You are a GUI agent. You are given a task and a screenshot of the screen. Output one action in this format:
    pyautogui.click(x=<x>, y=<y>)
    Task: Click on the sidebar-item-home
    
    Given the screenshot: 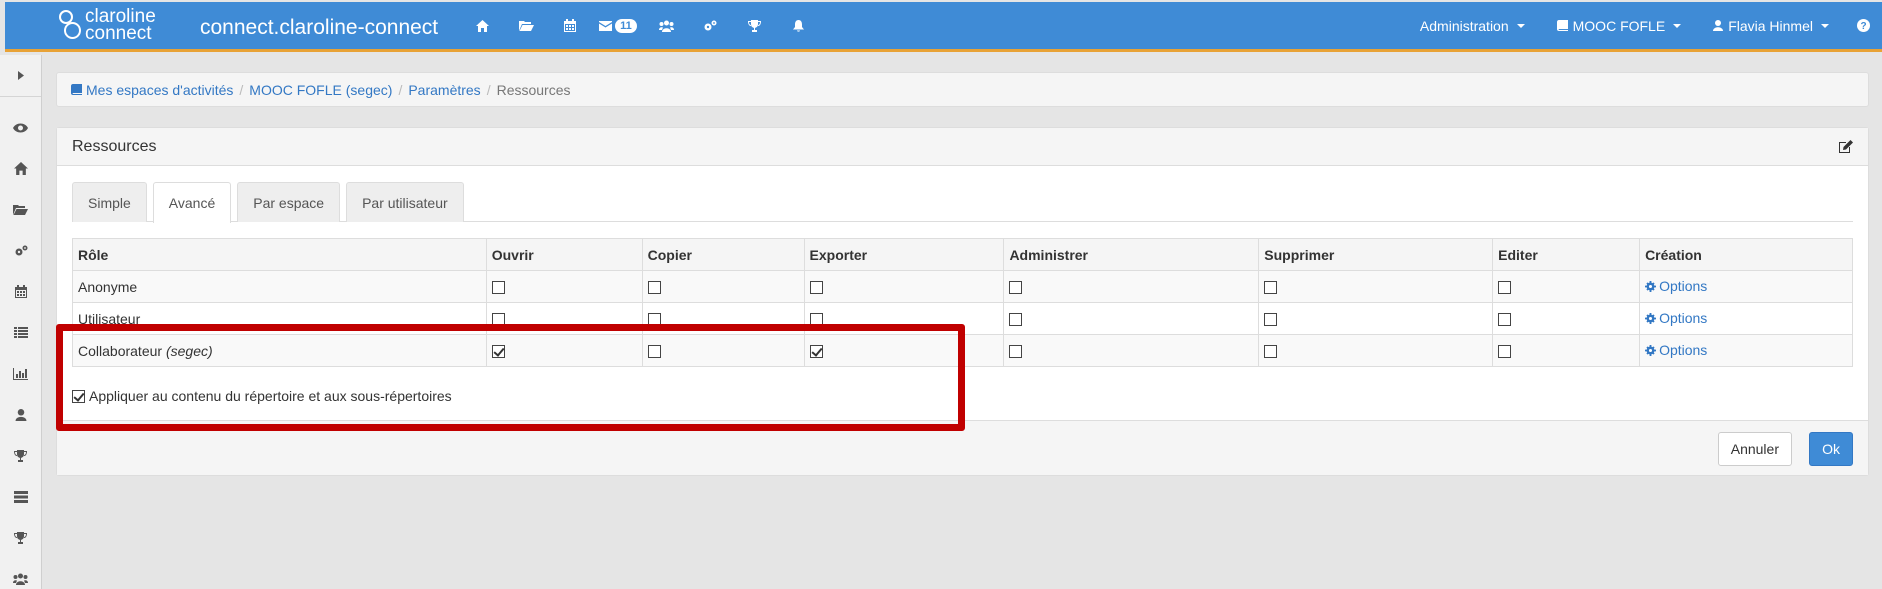 What is the action you would take?
    pyautogui.click(x=20, y=168)
    